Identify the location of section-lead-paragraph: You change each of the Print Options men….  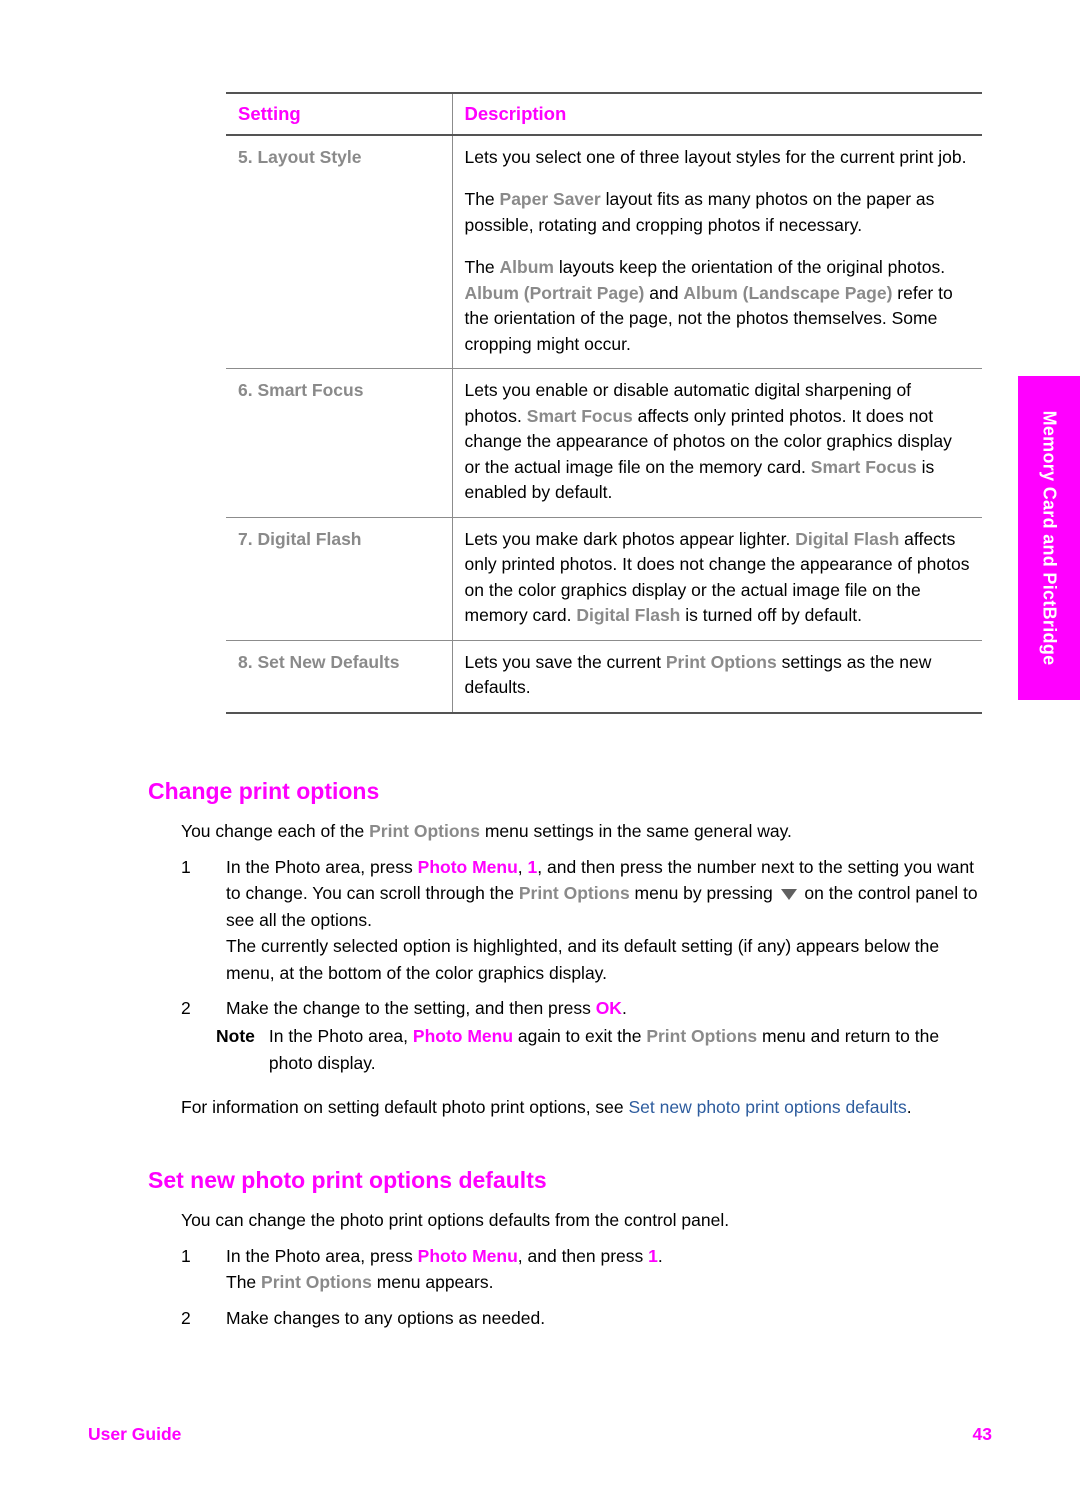
(486, 831).